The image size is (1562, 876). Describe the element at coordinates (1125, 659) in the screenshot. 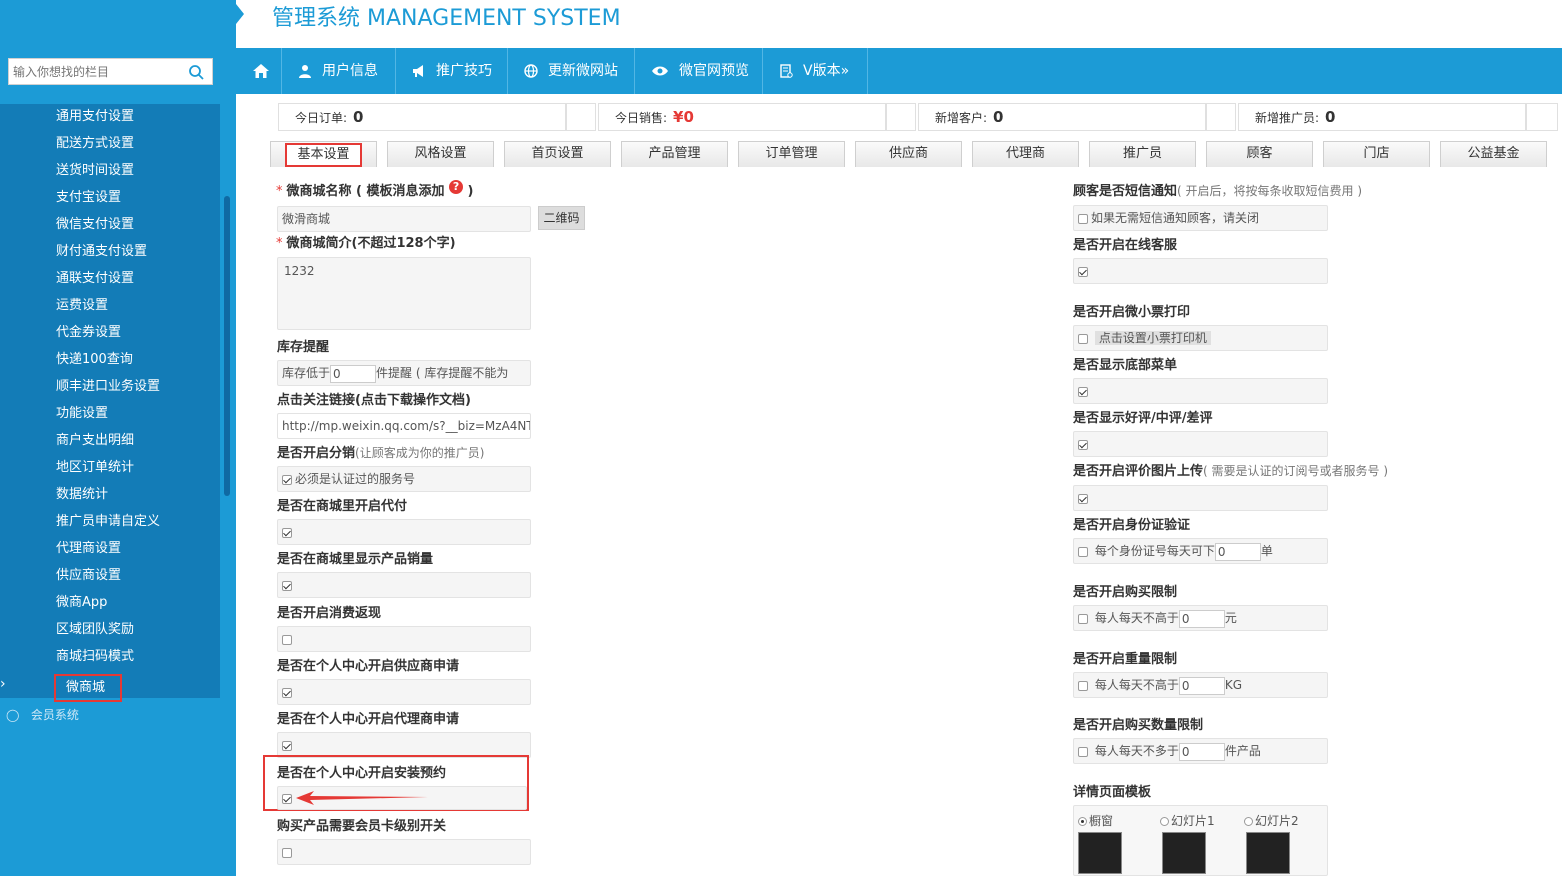

I see `weight-limit-label: 是否开启重量限制` at that location.